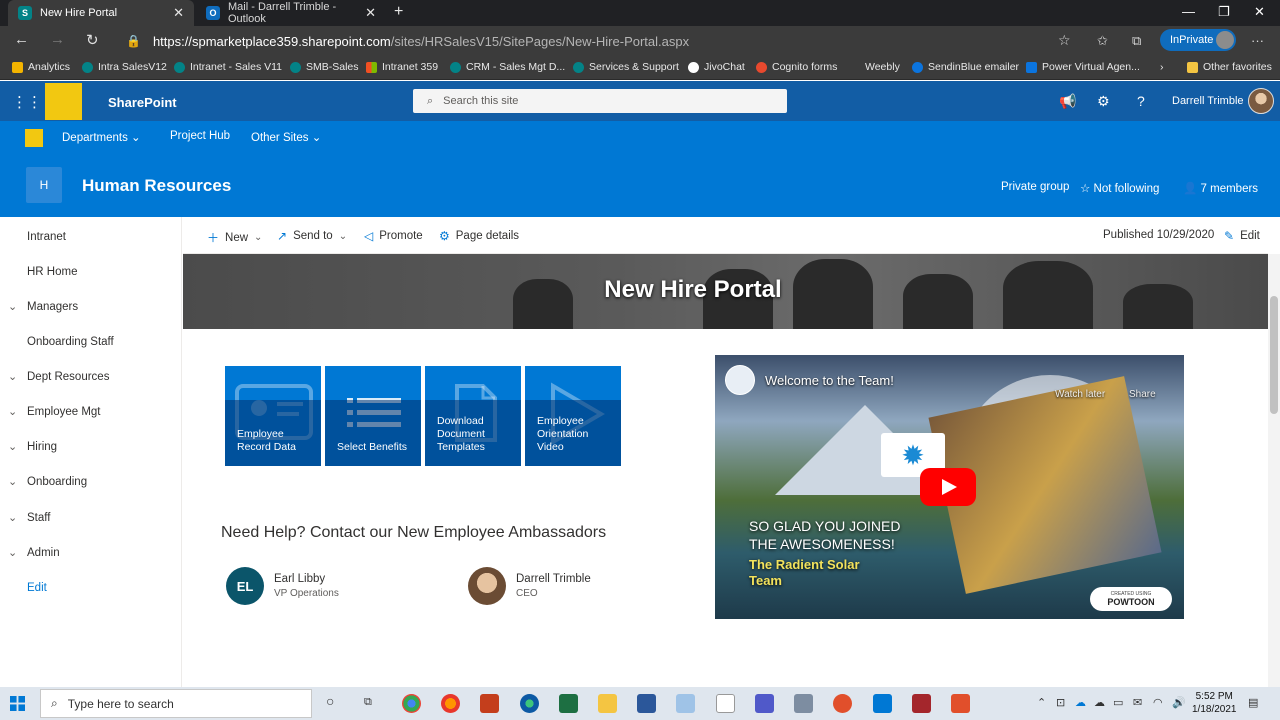  Describe the element at coordinates (473, 416) in the screenshot. I see `tile-download-templates: Download Document Templates` at that location.